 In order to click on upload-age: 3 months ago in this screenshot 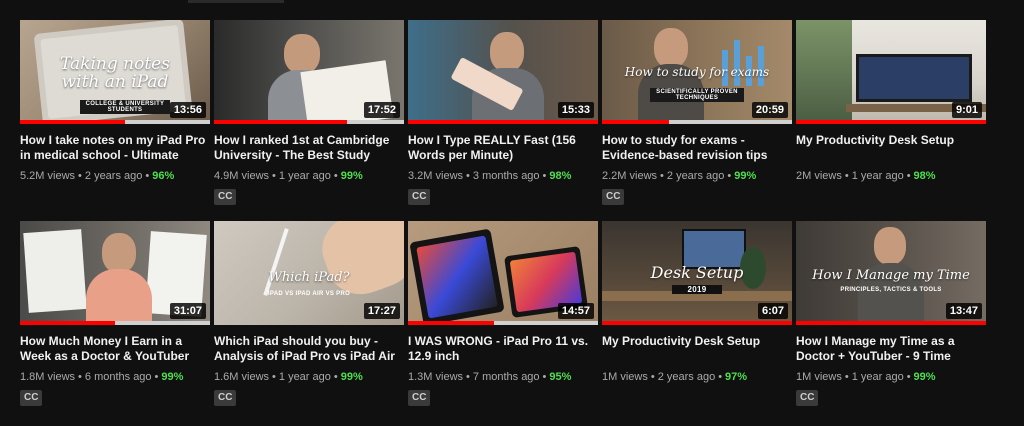, I will do `click(506, 176)`.